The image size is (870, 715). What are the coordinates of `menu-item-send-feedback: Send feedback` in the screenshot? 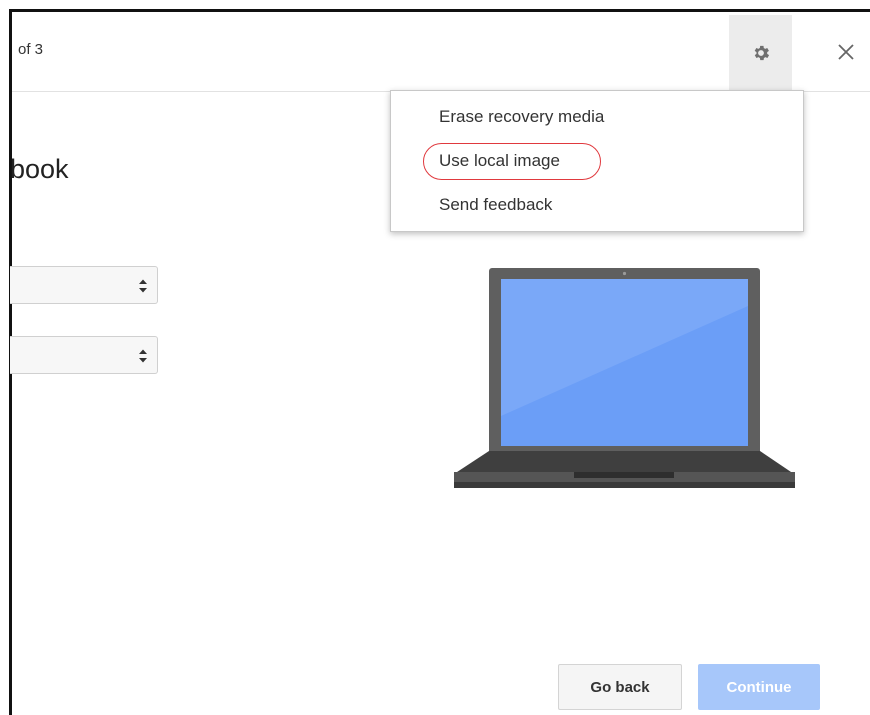 It's located at (495, 205).